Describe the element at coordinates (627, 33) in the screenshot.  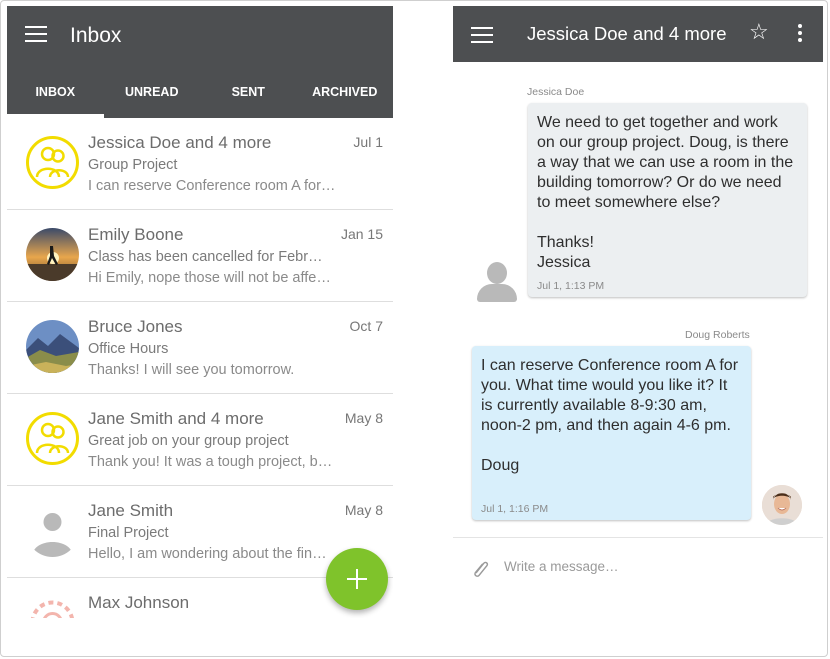
I see `conversation-title: Jessica Doe and 4 more` at that location.